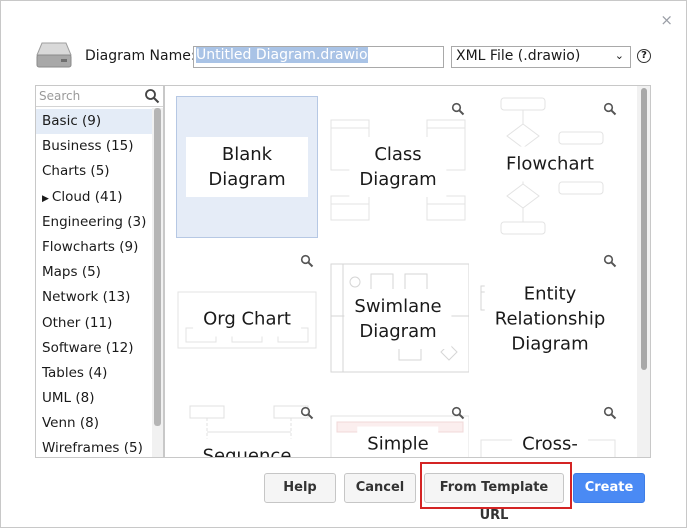  What do you see at coordinates (666, 20) in the screenshot?
I see `close-icon: ×` at bounding box center [666, 20].